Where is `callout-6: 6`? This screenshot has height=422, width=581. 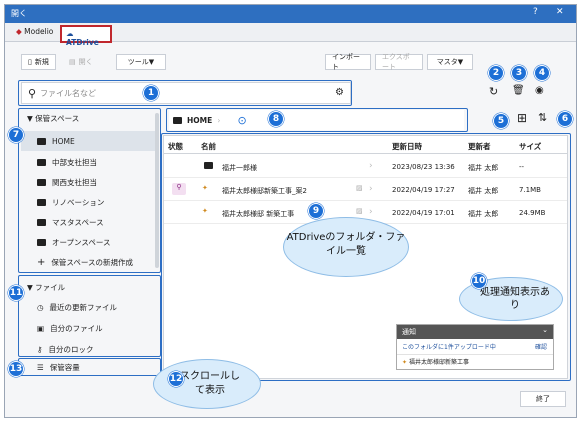
callout-6: 6 is located at coordinates (565, 119).